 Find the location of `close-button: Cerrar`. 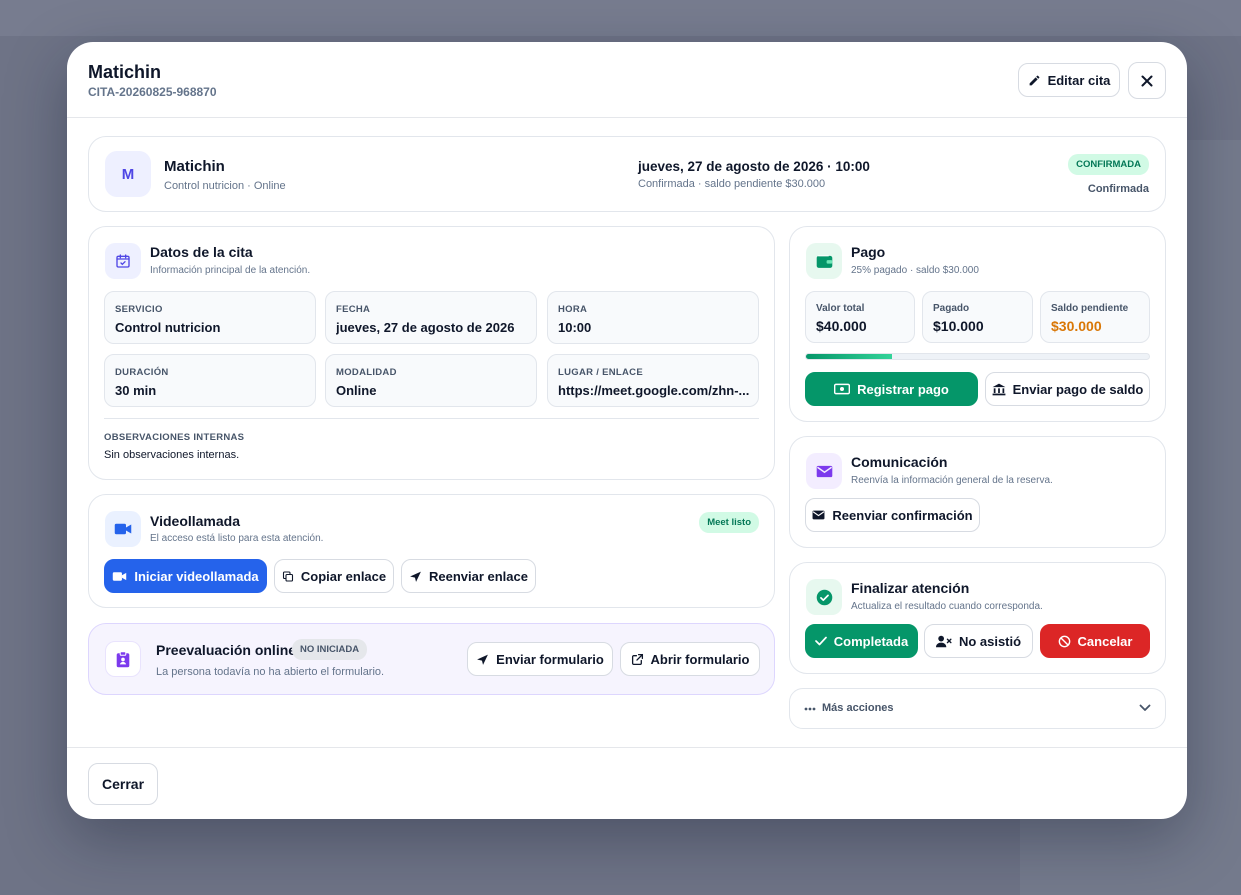

close-button: Cerrar is located at coordinates (123, 784).